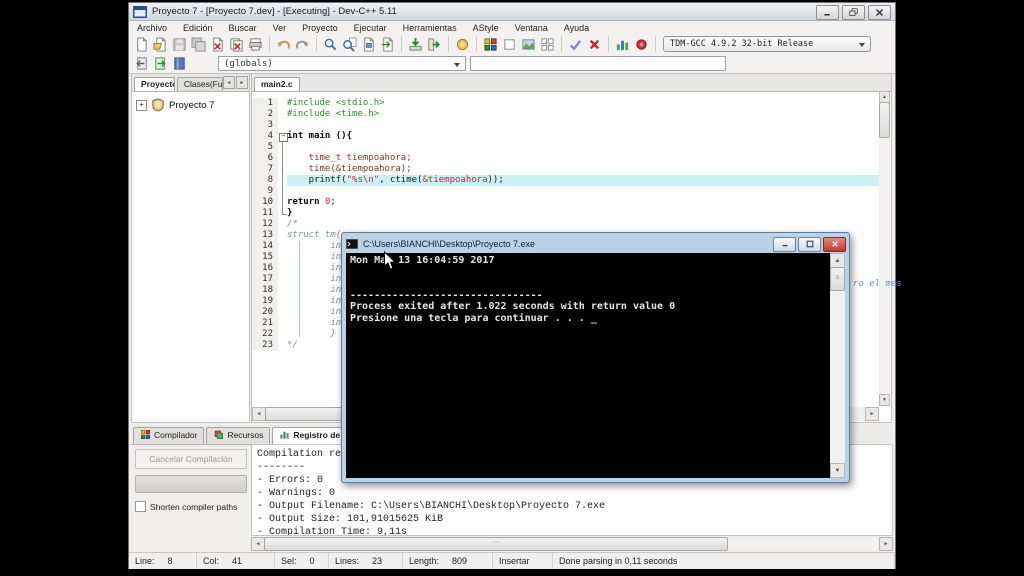 This screenshot has height=576, width=1024. What do you see at coordinates (594, 44) in the screenshot?
I see `abort-icon` at bounding box center [594, 44].